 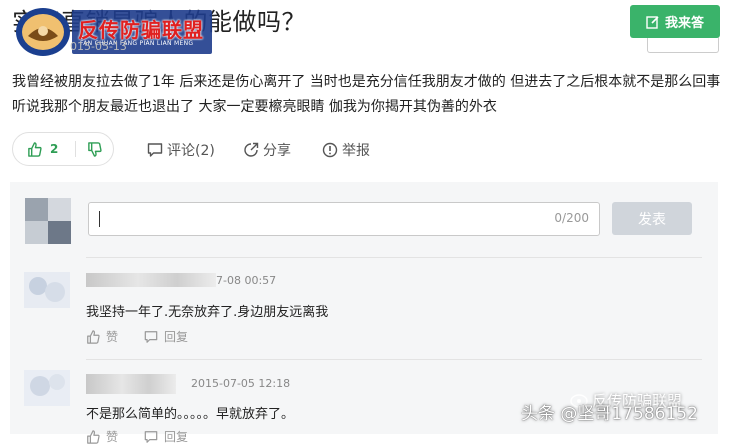 I want to click on report-action: 举报, so click(x=346, y=150).